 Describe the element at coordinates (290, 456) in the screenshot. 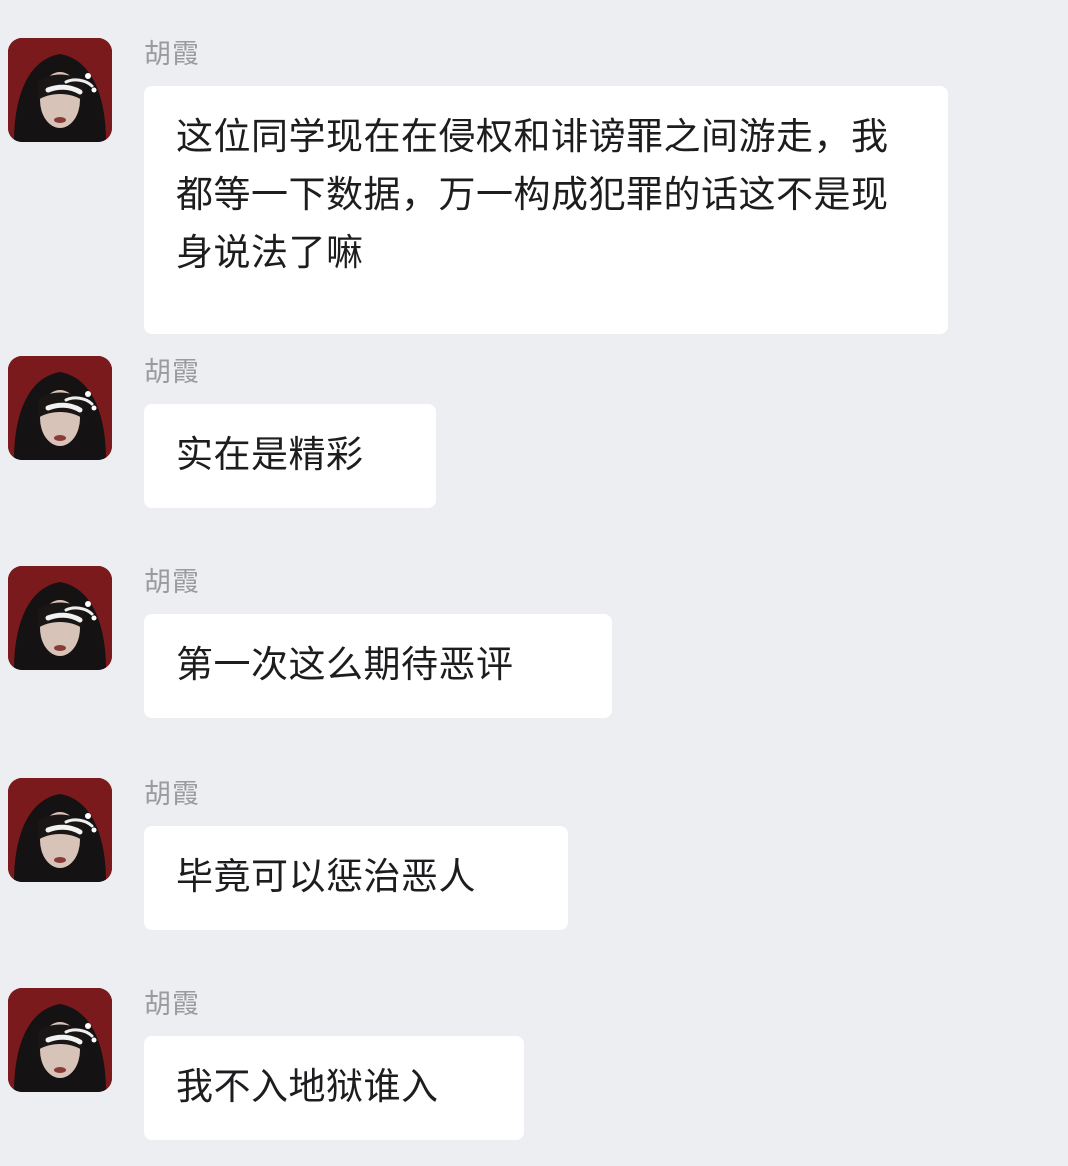

I see `message-bubble: 实在是精彩` at that location.